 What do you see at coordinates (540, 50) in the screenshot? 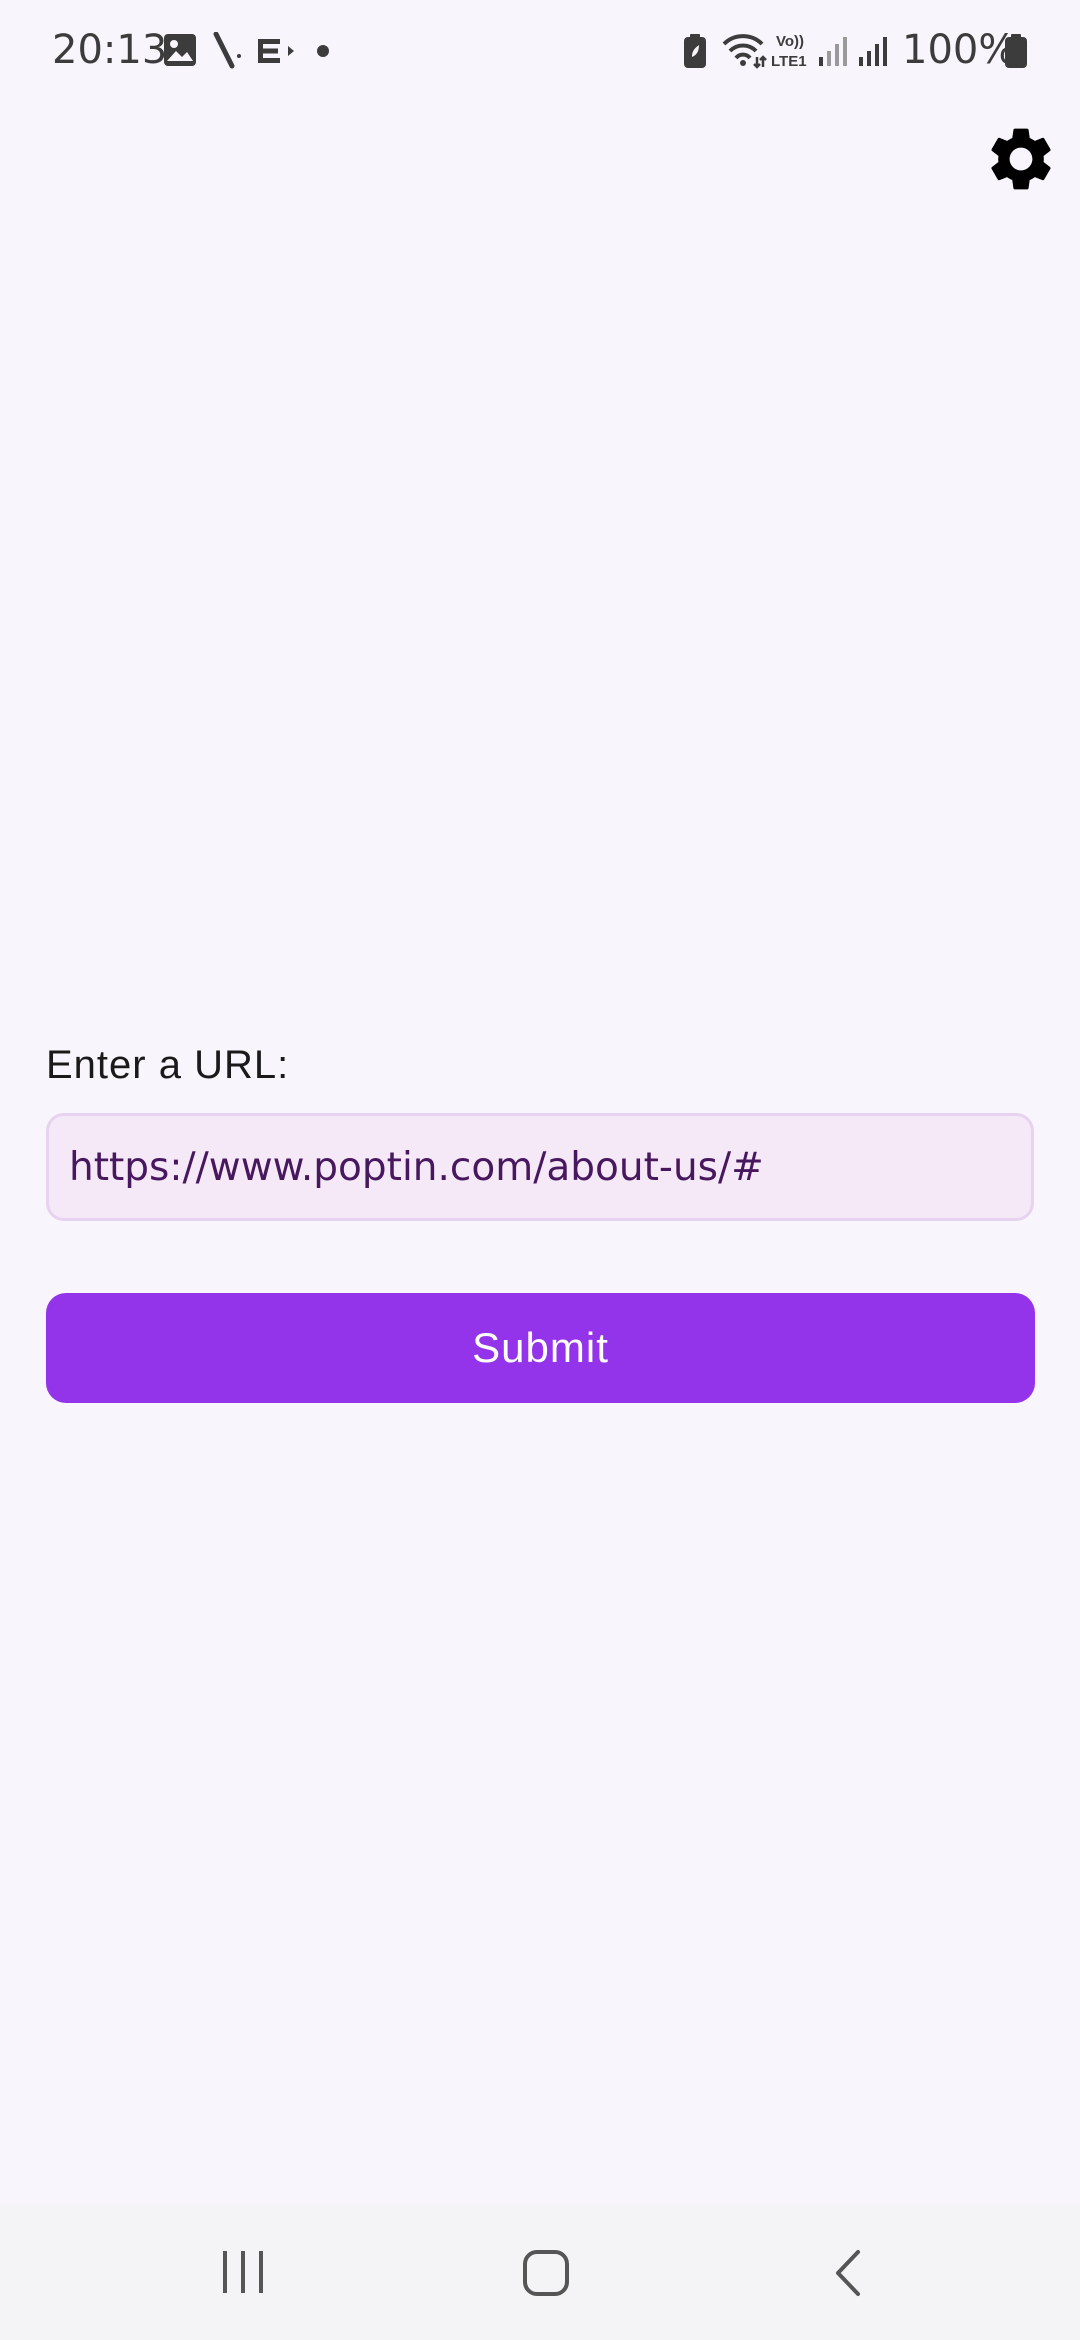
I see `status-bar: 20:13 Vo)) LTE1 100%` at bounding box center [540, 50].